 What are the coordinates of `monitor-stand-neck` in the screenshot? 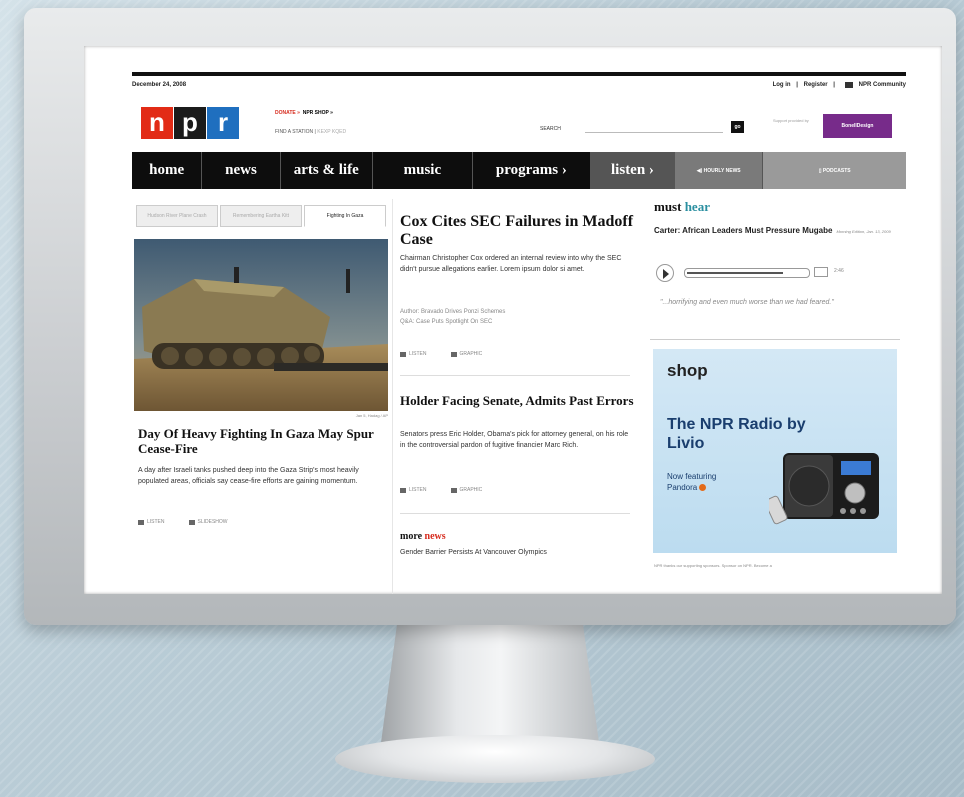 It's located at (490, 685).